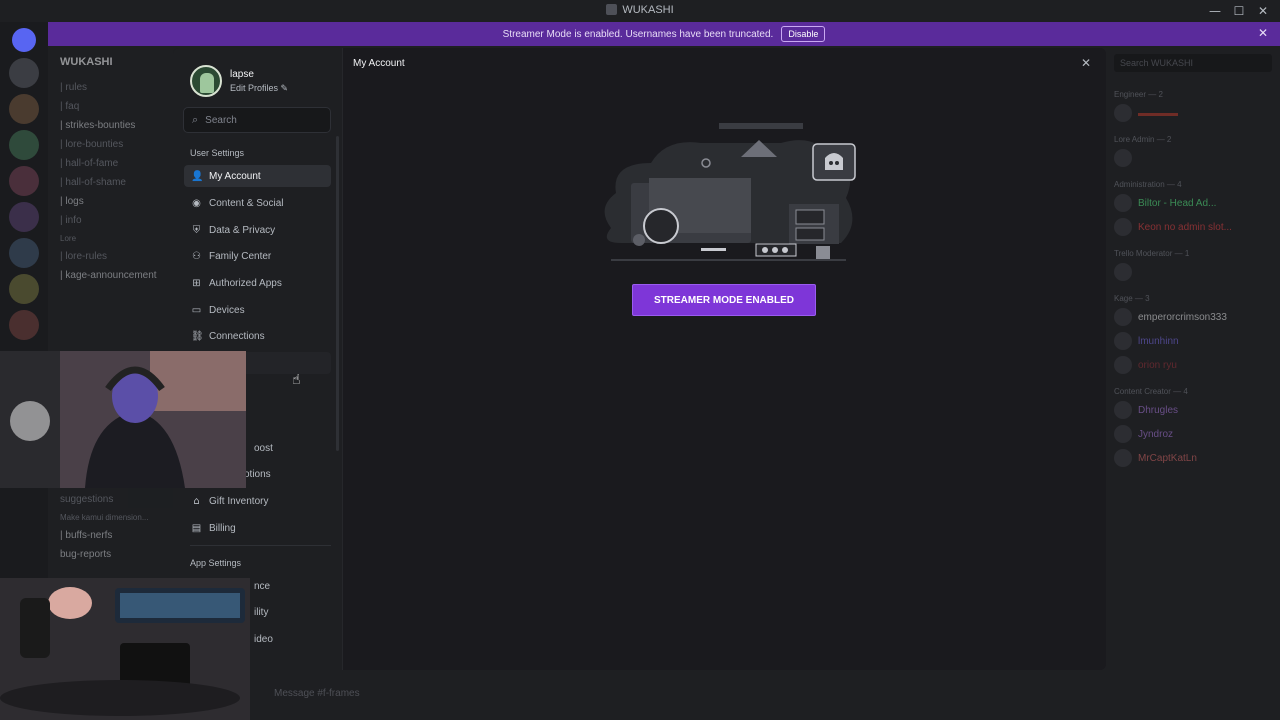 Image resolution: width=1280 pixels, height=720 pixels. Describe the element at coordinates (259, 88) in the screenshot. I see `edit-profiles-link: Edit Profiles ✎` at that location.